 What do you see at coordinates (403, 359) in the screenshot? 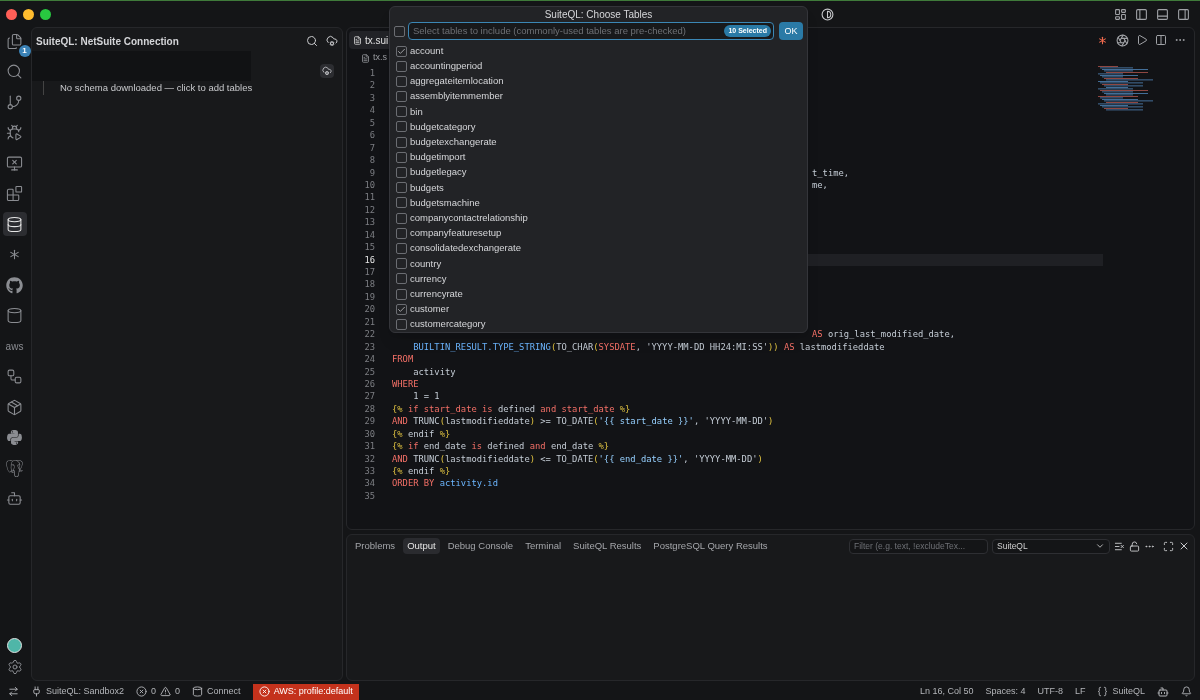
I see `code-line: FROM` at bounding box center [403, 359].